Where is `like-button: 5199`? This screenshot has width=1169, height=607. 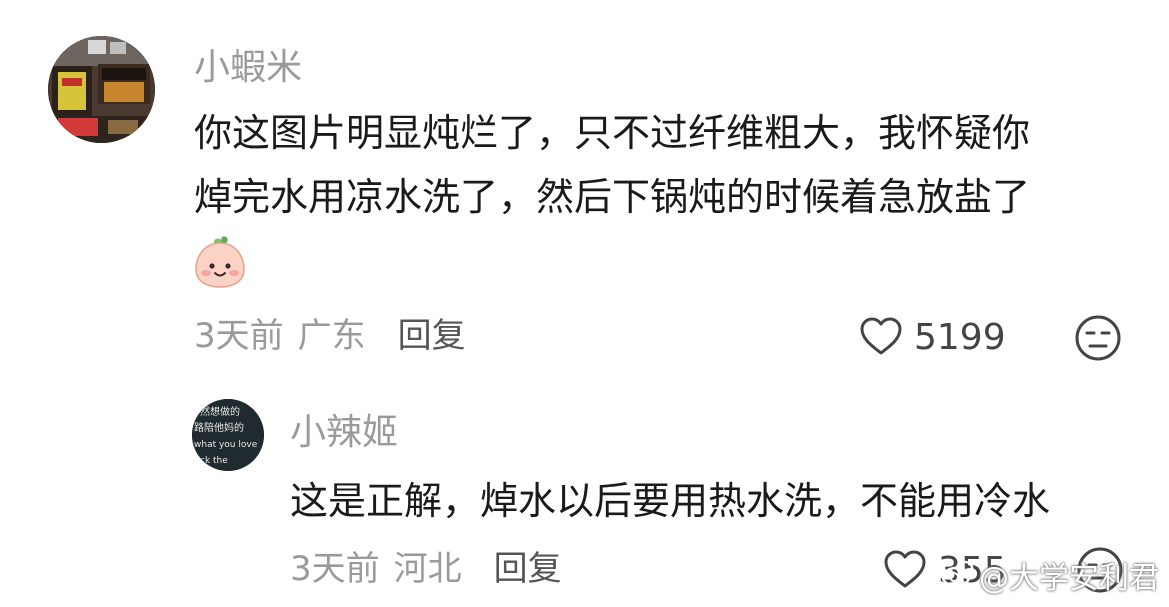
like-button: 5199 is located at coordinates (932, 338).